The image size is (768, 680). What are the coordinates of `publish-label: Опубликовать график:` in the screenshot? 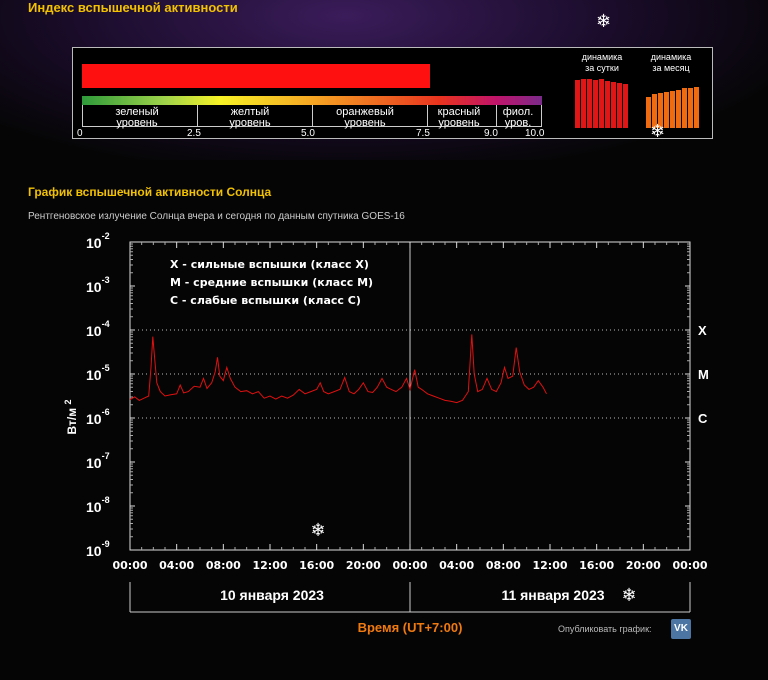 It's located at (605, 629).